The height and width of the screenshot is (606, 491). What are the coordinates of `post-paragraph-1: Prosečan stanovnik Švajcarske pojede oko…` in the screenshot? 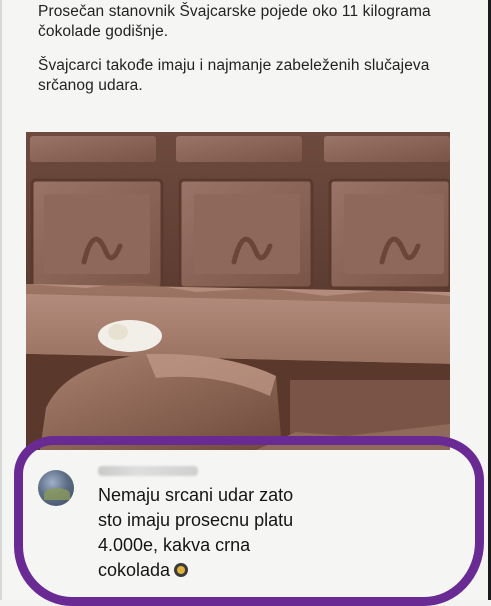 It's located at (234, 21).